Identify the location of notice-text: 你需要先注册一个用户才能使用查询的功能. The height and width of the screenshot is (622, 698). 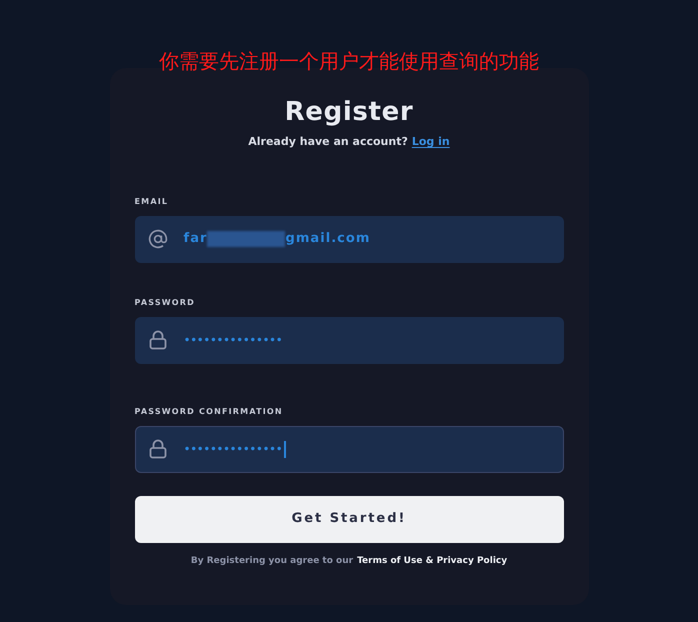
(349, 62).